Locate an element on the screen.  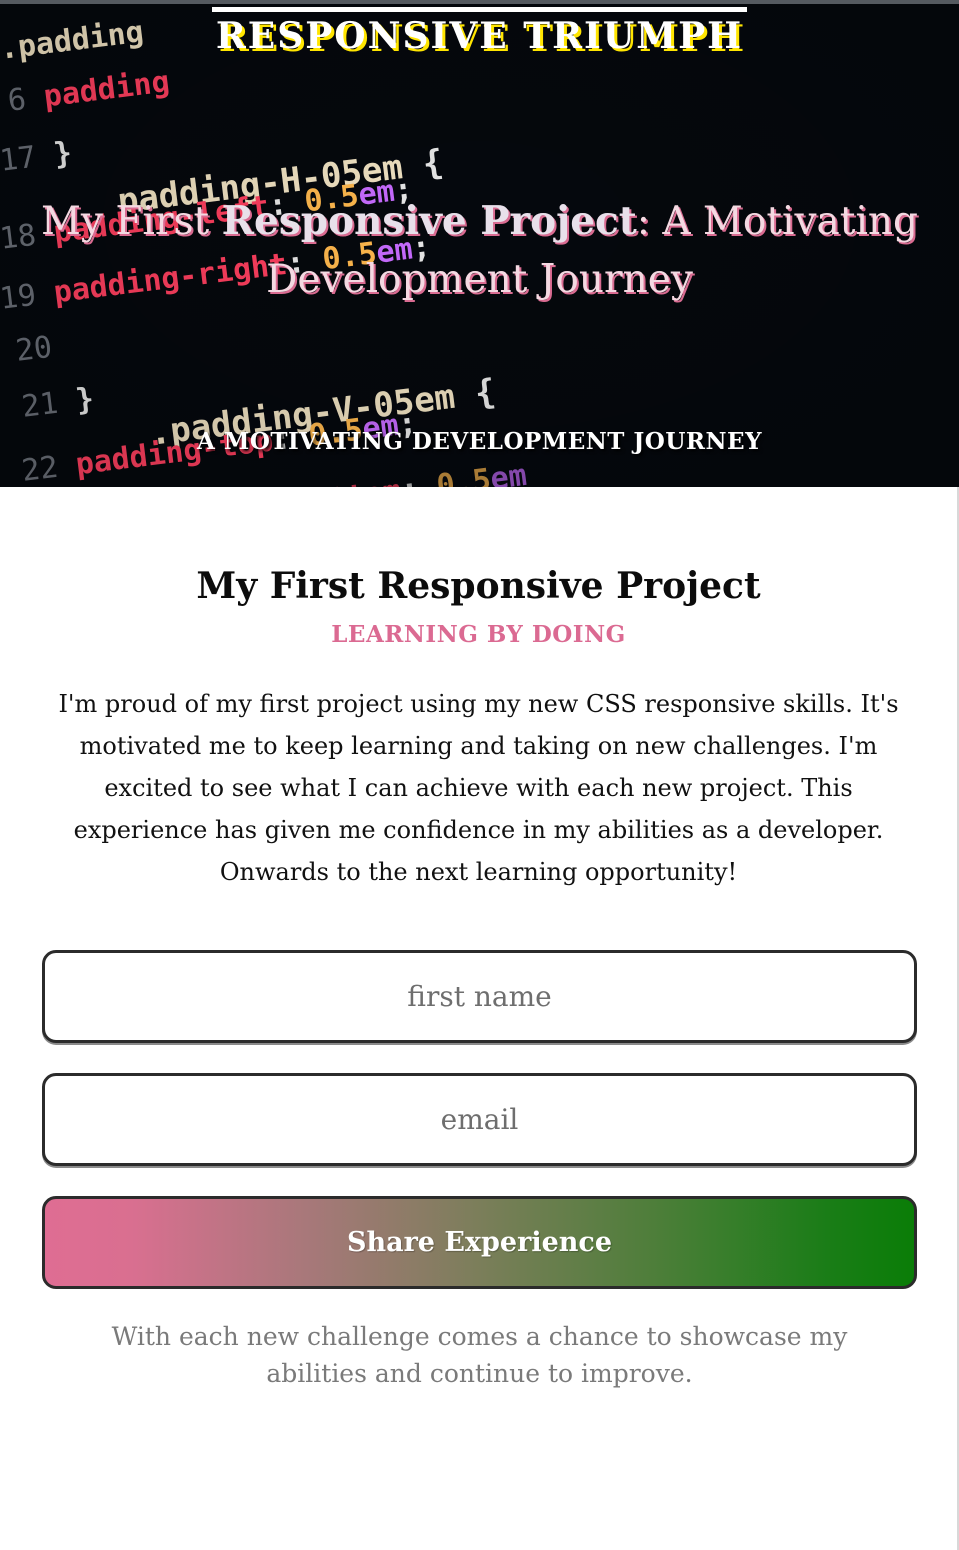
hero-title-emphasis: Responsive Project is located at coordinates (429, 221).